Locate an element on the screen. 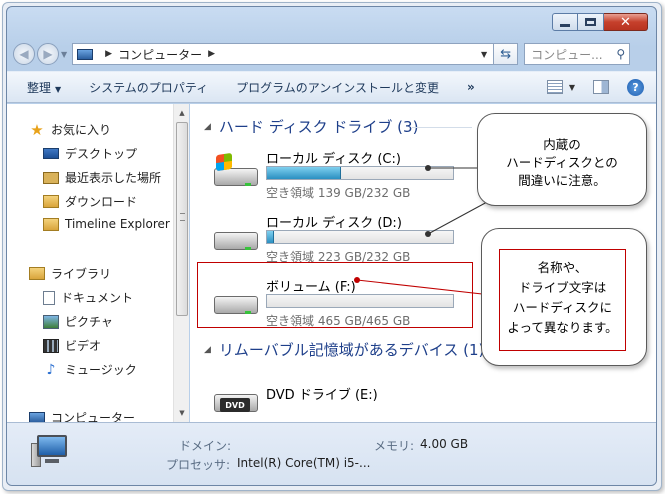  recent-places-icon is located at coordinates (51, 177).